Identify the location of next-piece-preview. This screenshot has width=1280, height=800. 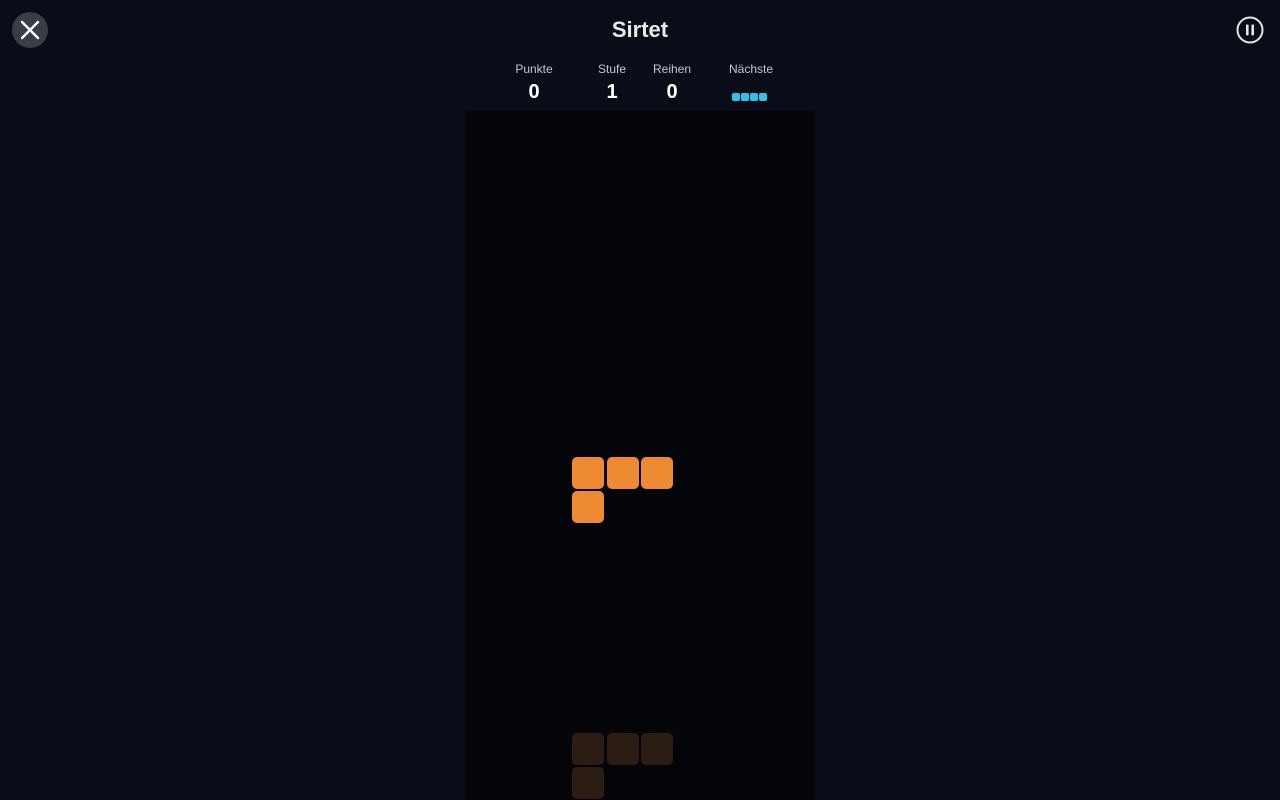
(751, 90).